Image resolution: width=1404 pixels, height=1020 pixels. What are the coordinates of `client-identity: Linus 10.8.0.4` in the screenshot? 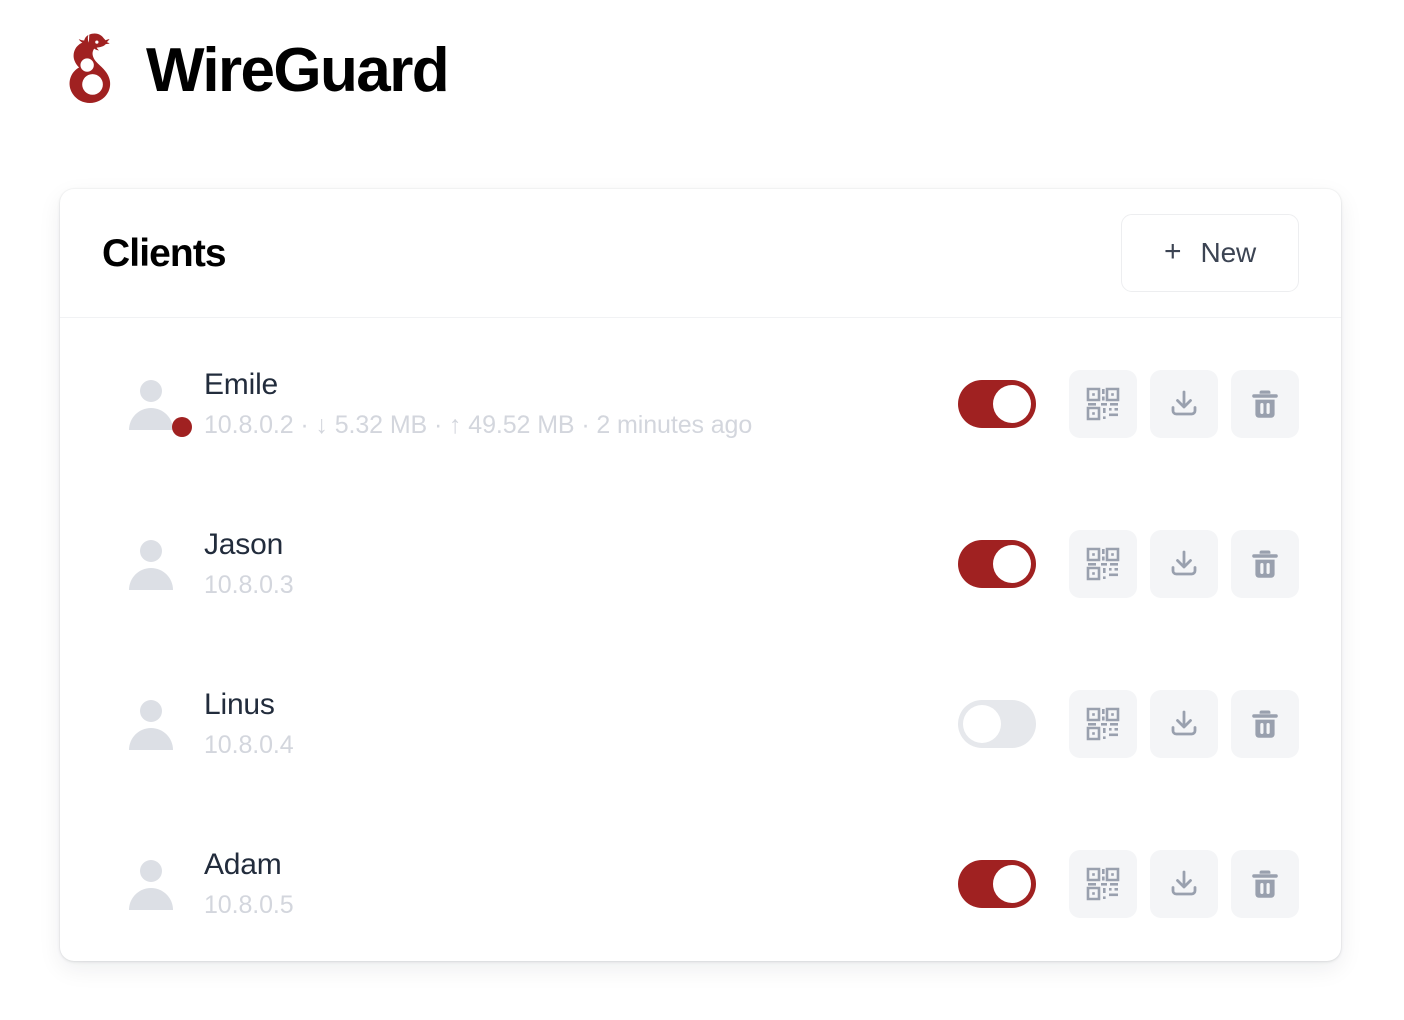 It's located at (509, 724).